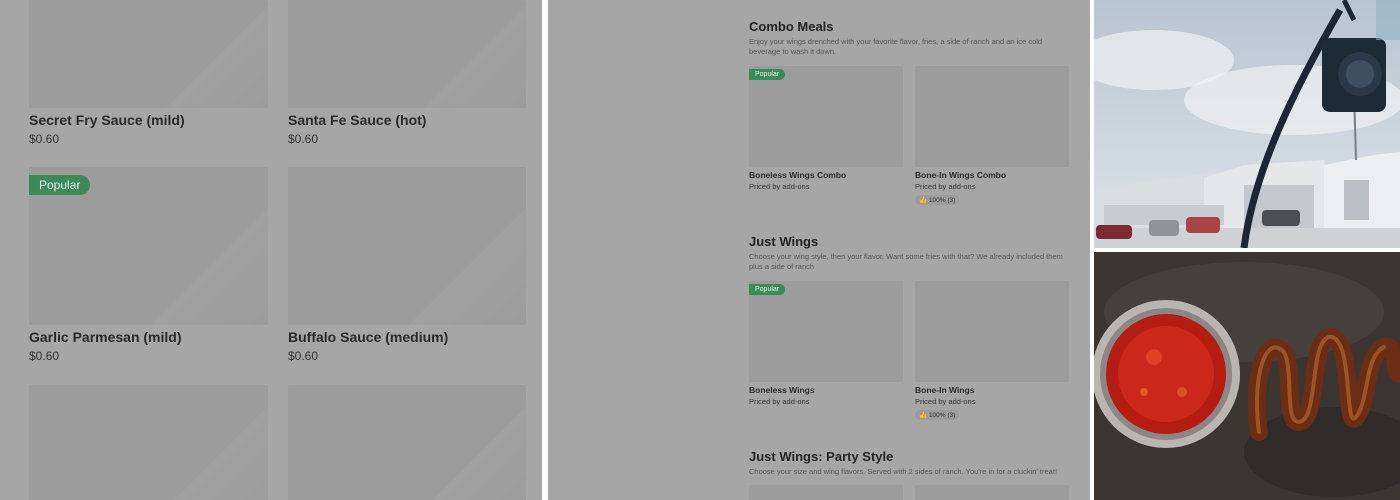  Describe the element at coordinates (826, 116) in the screenshot. I see `item-image-boneless-wings-combo: Popular` at that location.